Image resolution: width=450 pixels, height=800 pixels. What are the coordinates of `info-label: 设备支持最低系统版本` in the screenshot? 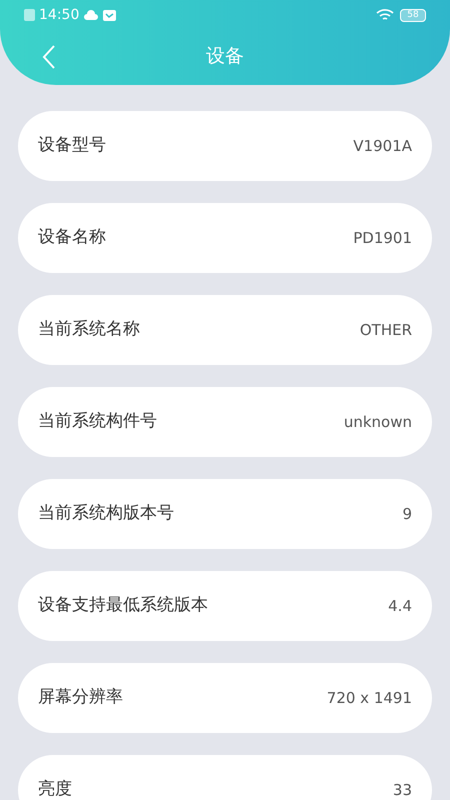 It's located at (123, 606).